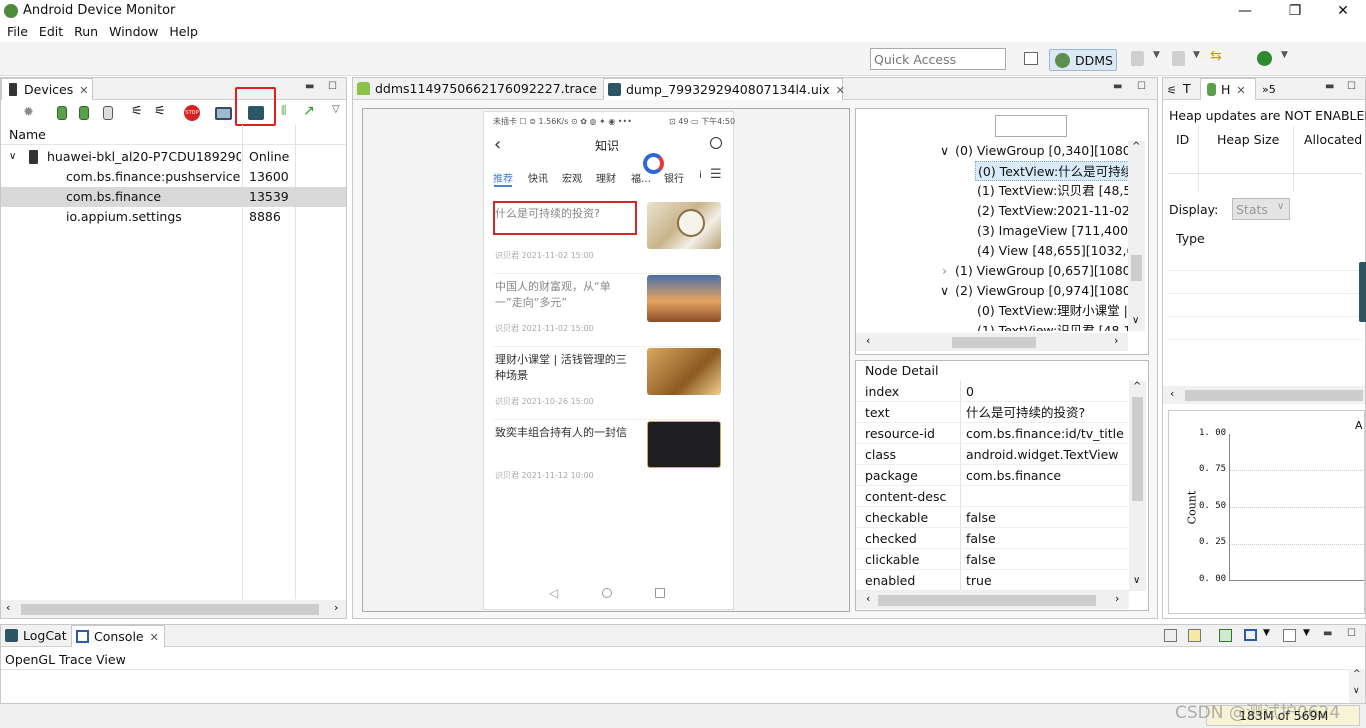  I want to click on back-arrow-icon: ⇆, so click(1216, 56).